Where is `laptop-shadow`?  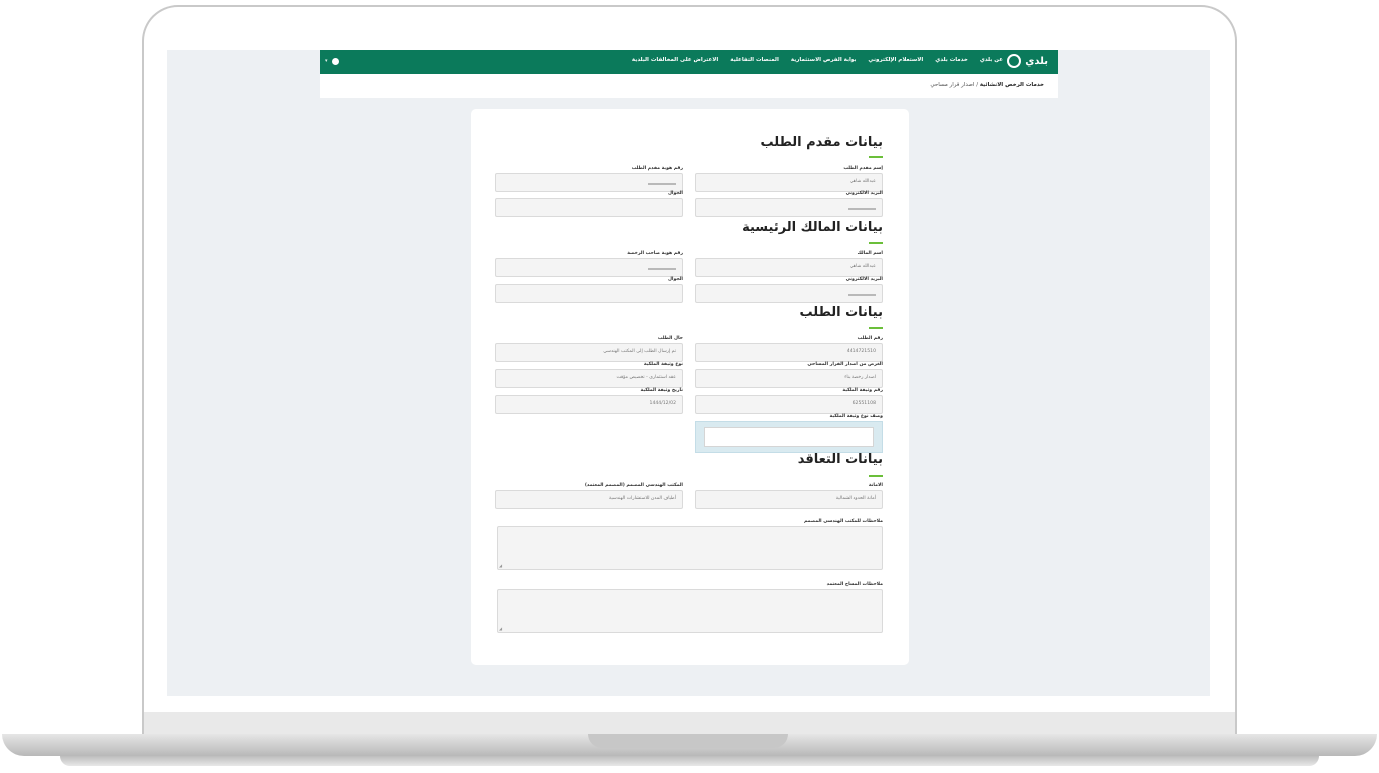 laptop-shadow is located at coordinates (689, 761).